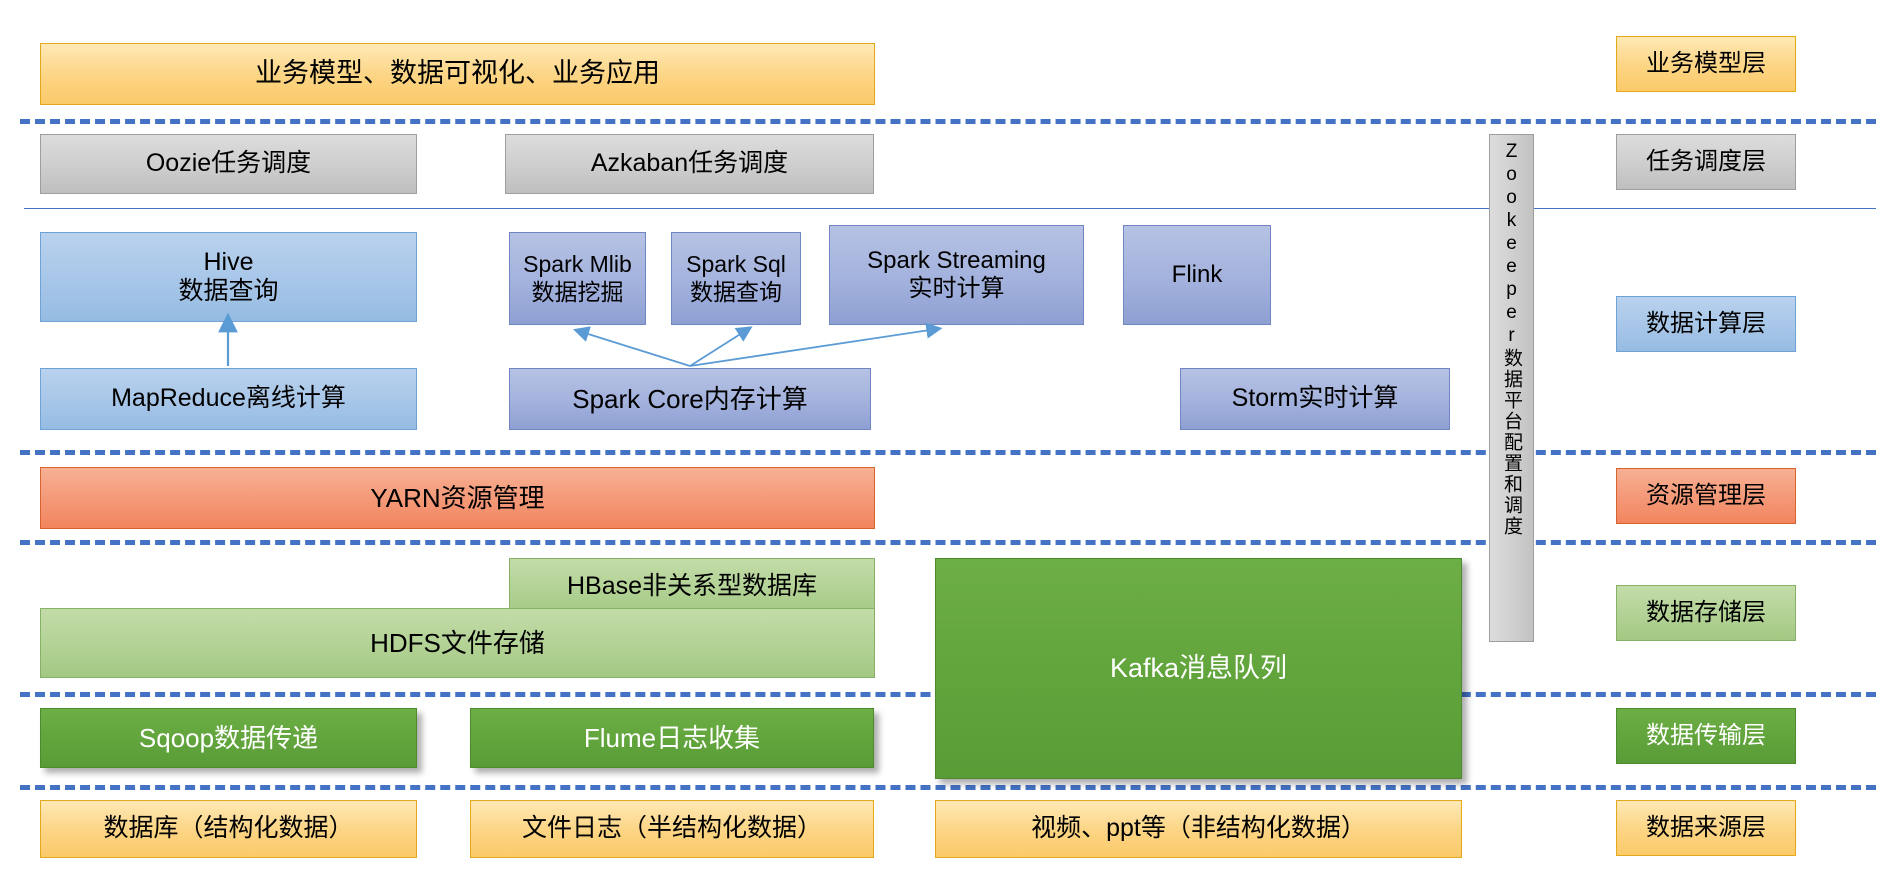 This screenshot has width=1896, height=885. What do you see at coordinates (1706, 162) in the screenshot?
I see `layer-label-task-schedule: 任务调度层` at bounding box center [1706, 162].